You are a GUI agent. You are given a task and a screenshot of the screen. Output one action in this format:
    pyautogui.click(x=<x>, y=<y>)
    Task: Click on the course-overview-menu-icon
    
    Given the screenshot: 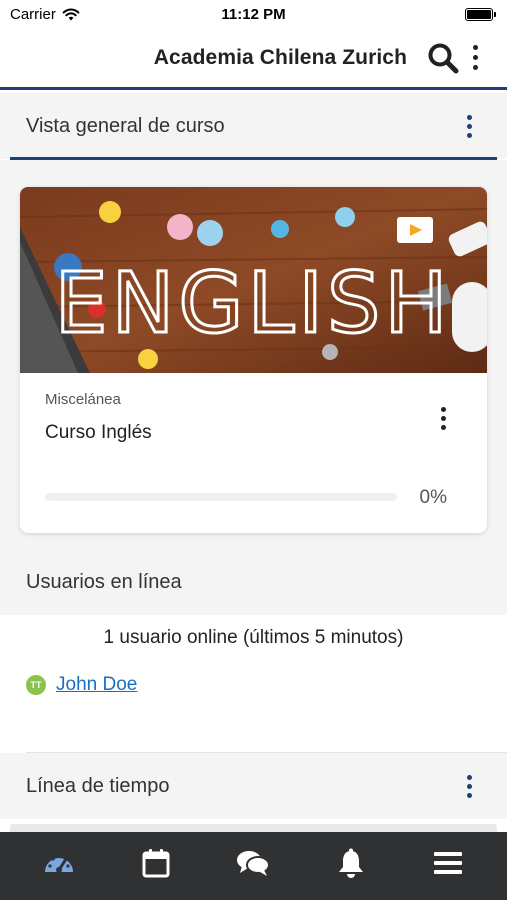 What is the action you would take?
    pyautogui.click(x=469, y=126)
    